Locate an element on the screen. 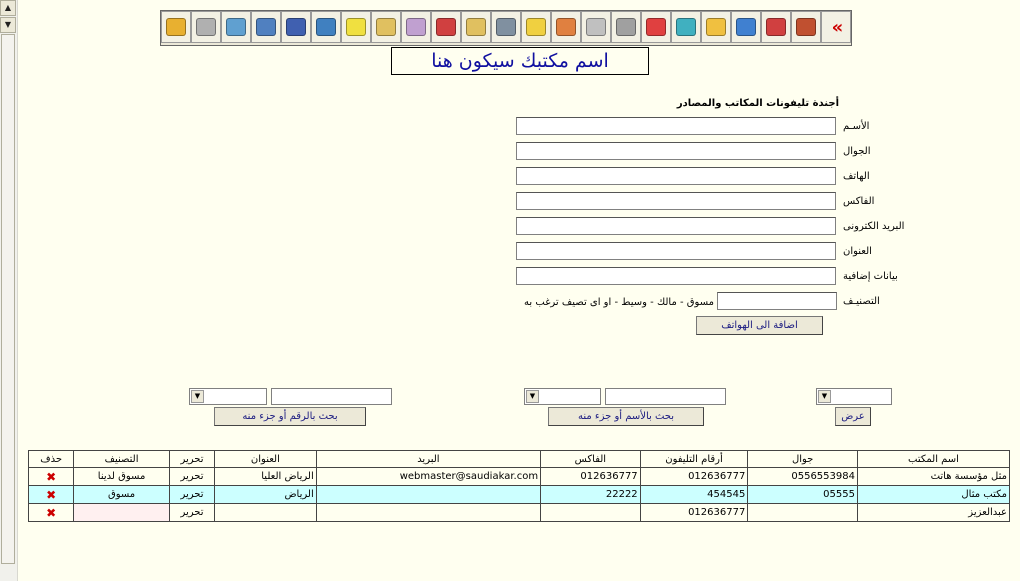  folder-blue-button is located at coordinates (746, 27).